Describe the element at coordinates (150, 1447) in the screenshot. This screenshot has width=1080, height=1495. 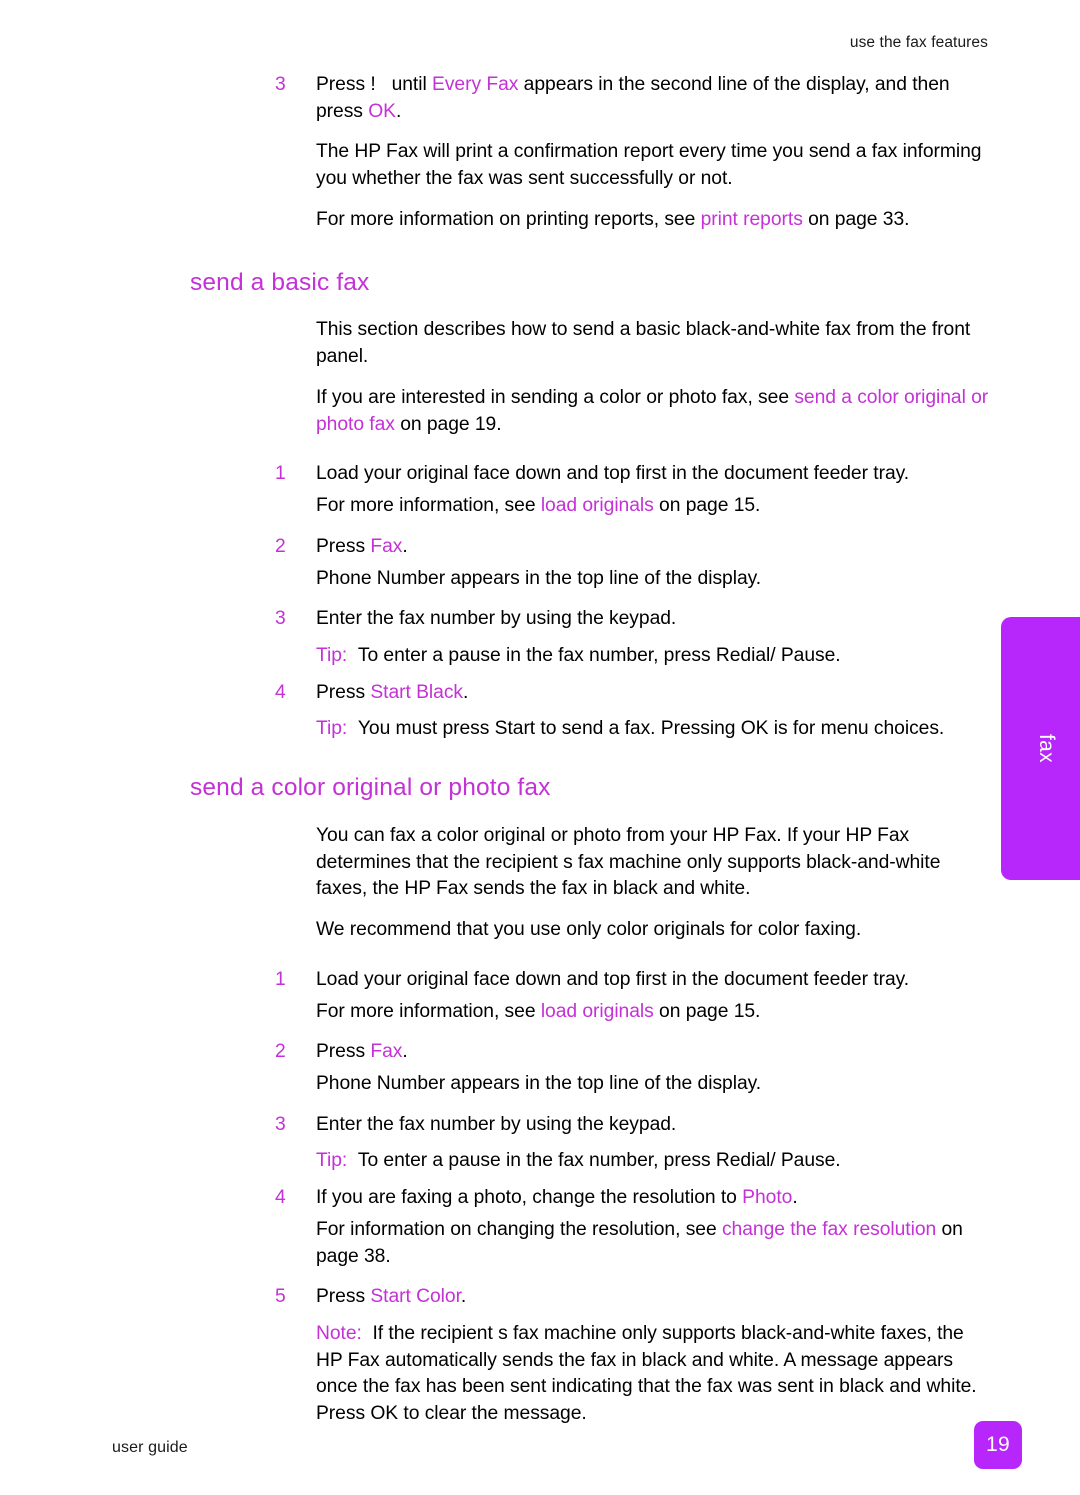
I see `footer-document-title: user guide` at that location.